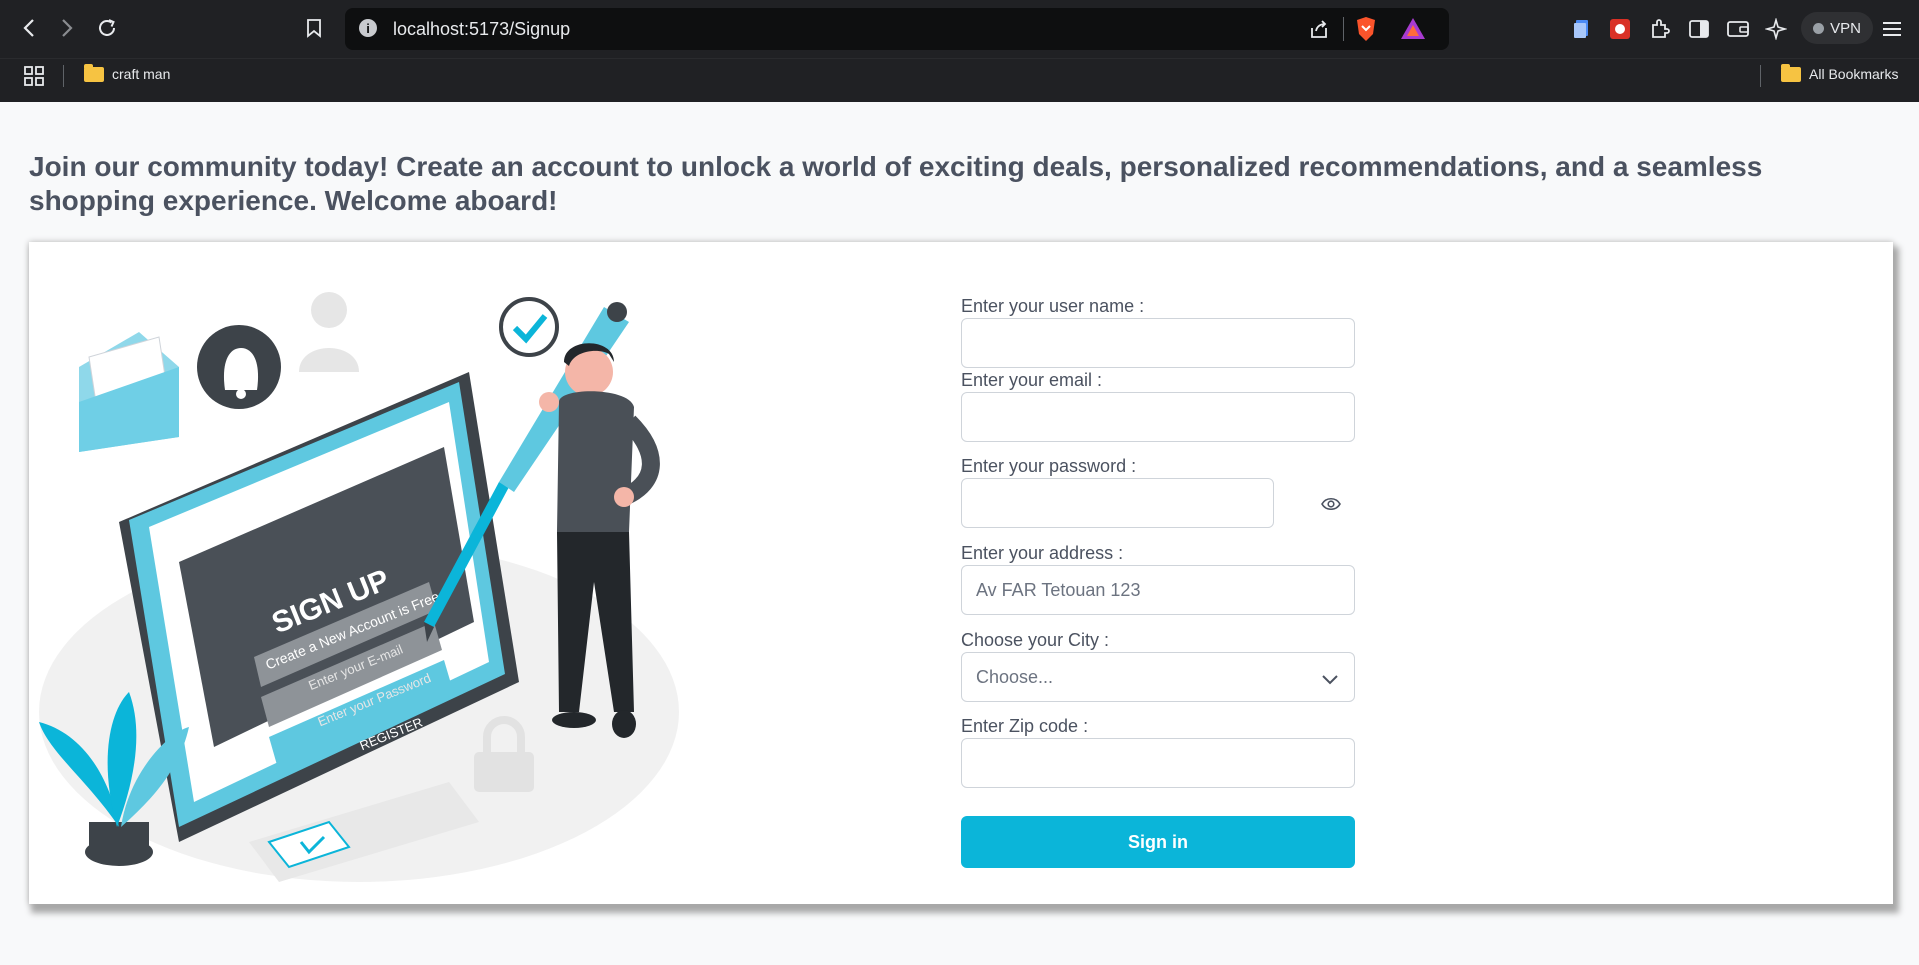 The image size is (1919, 965). I want to click on address-label: Enter your address :, so click(1042, 553).